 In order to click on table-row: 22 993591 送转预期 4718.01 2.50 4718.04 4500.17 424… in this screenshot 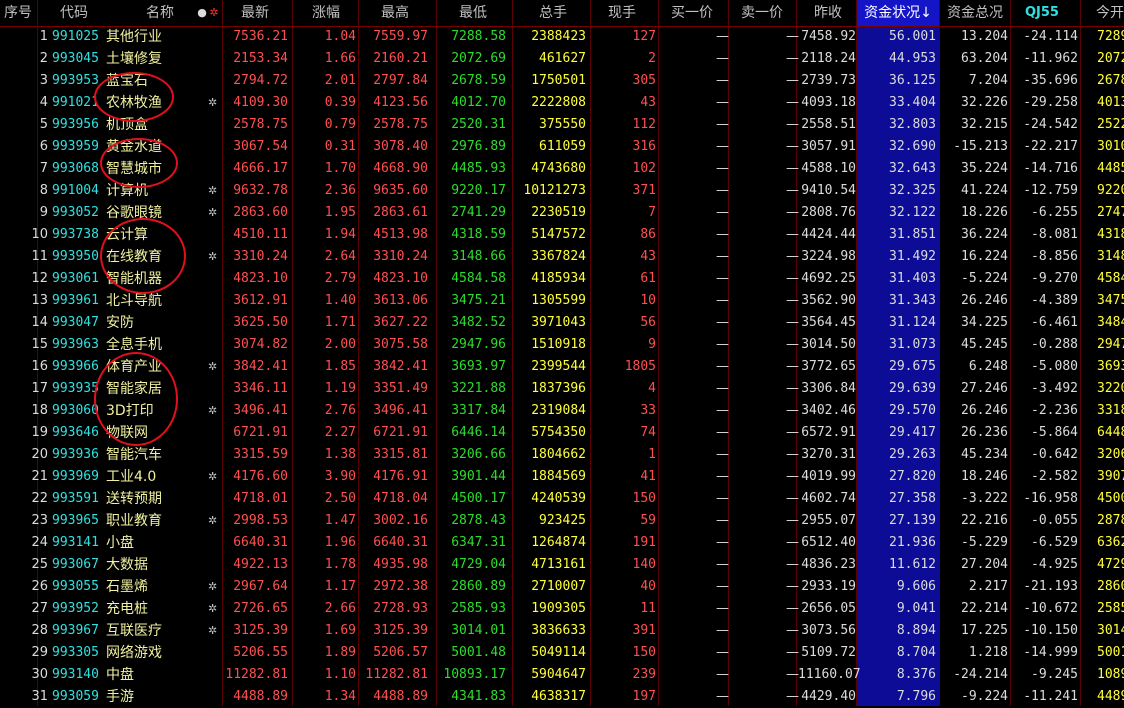, I will do `click(562, 499)`.